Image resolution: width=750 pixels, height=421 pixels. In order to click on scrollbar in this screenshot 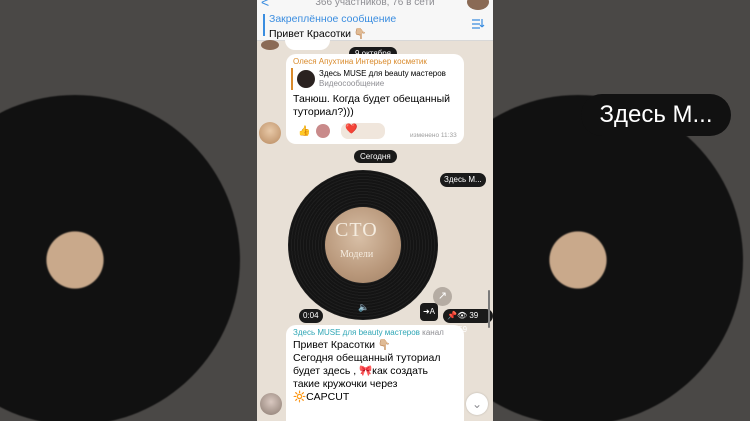, I will do `click(489, 309)`.